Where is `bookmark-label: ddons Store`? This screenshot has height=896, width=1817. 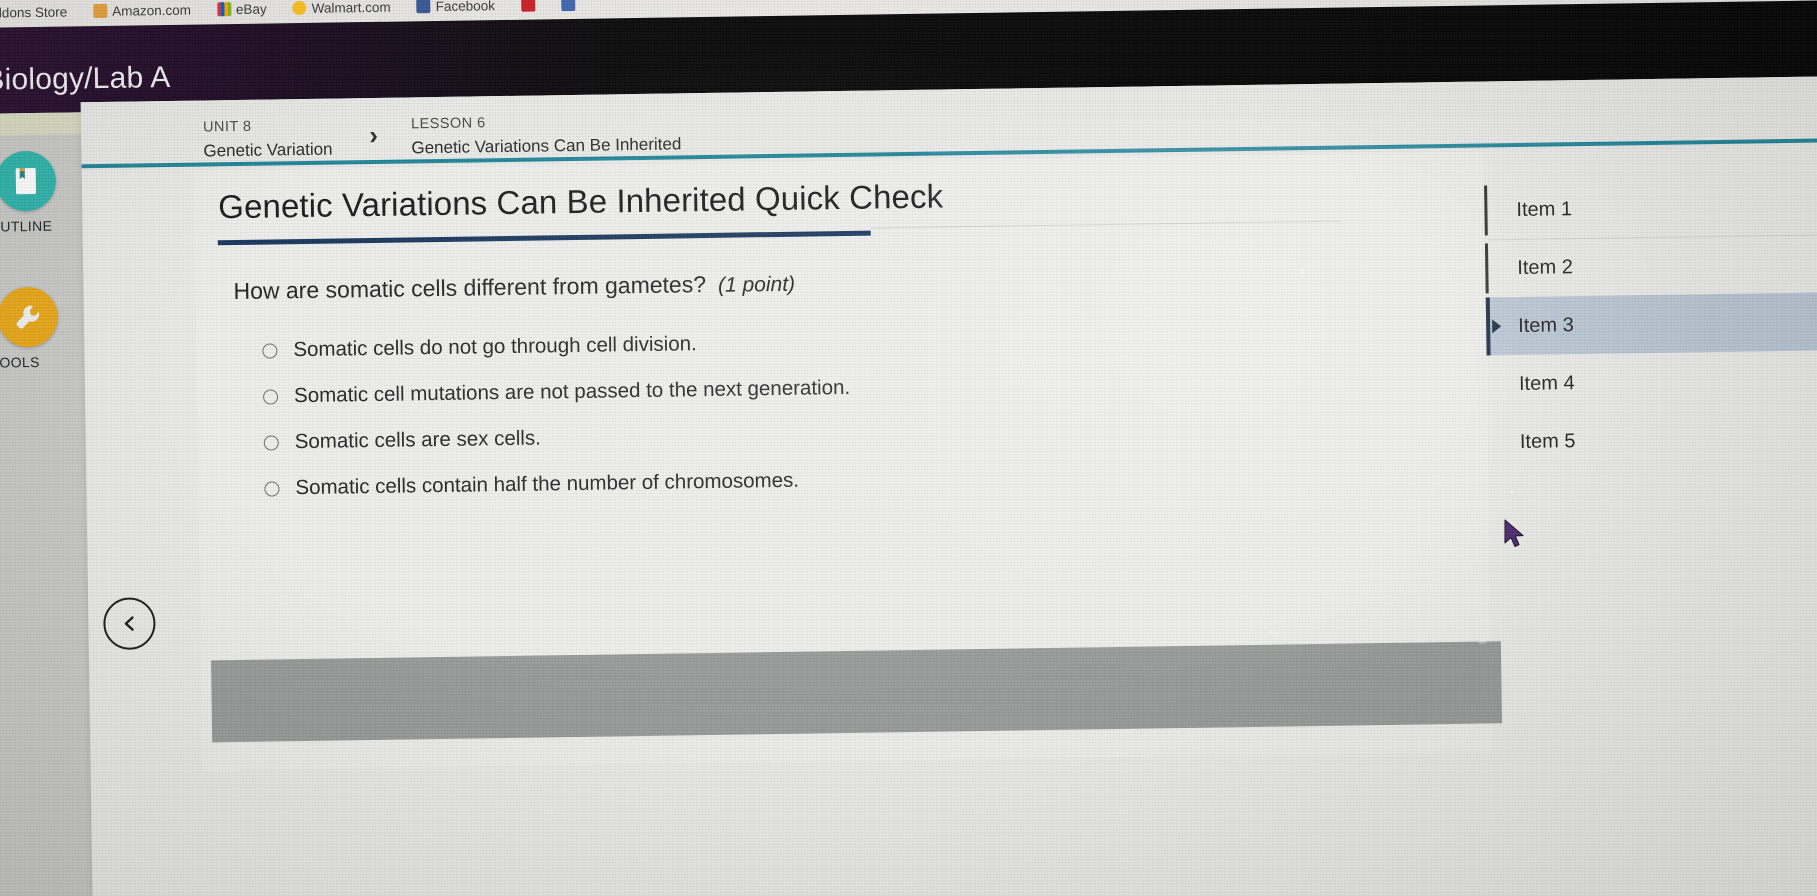 bookmark-label: ddons Store is located at coordinates (34, 12).